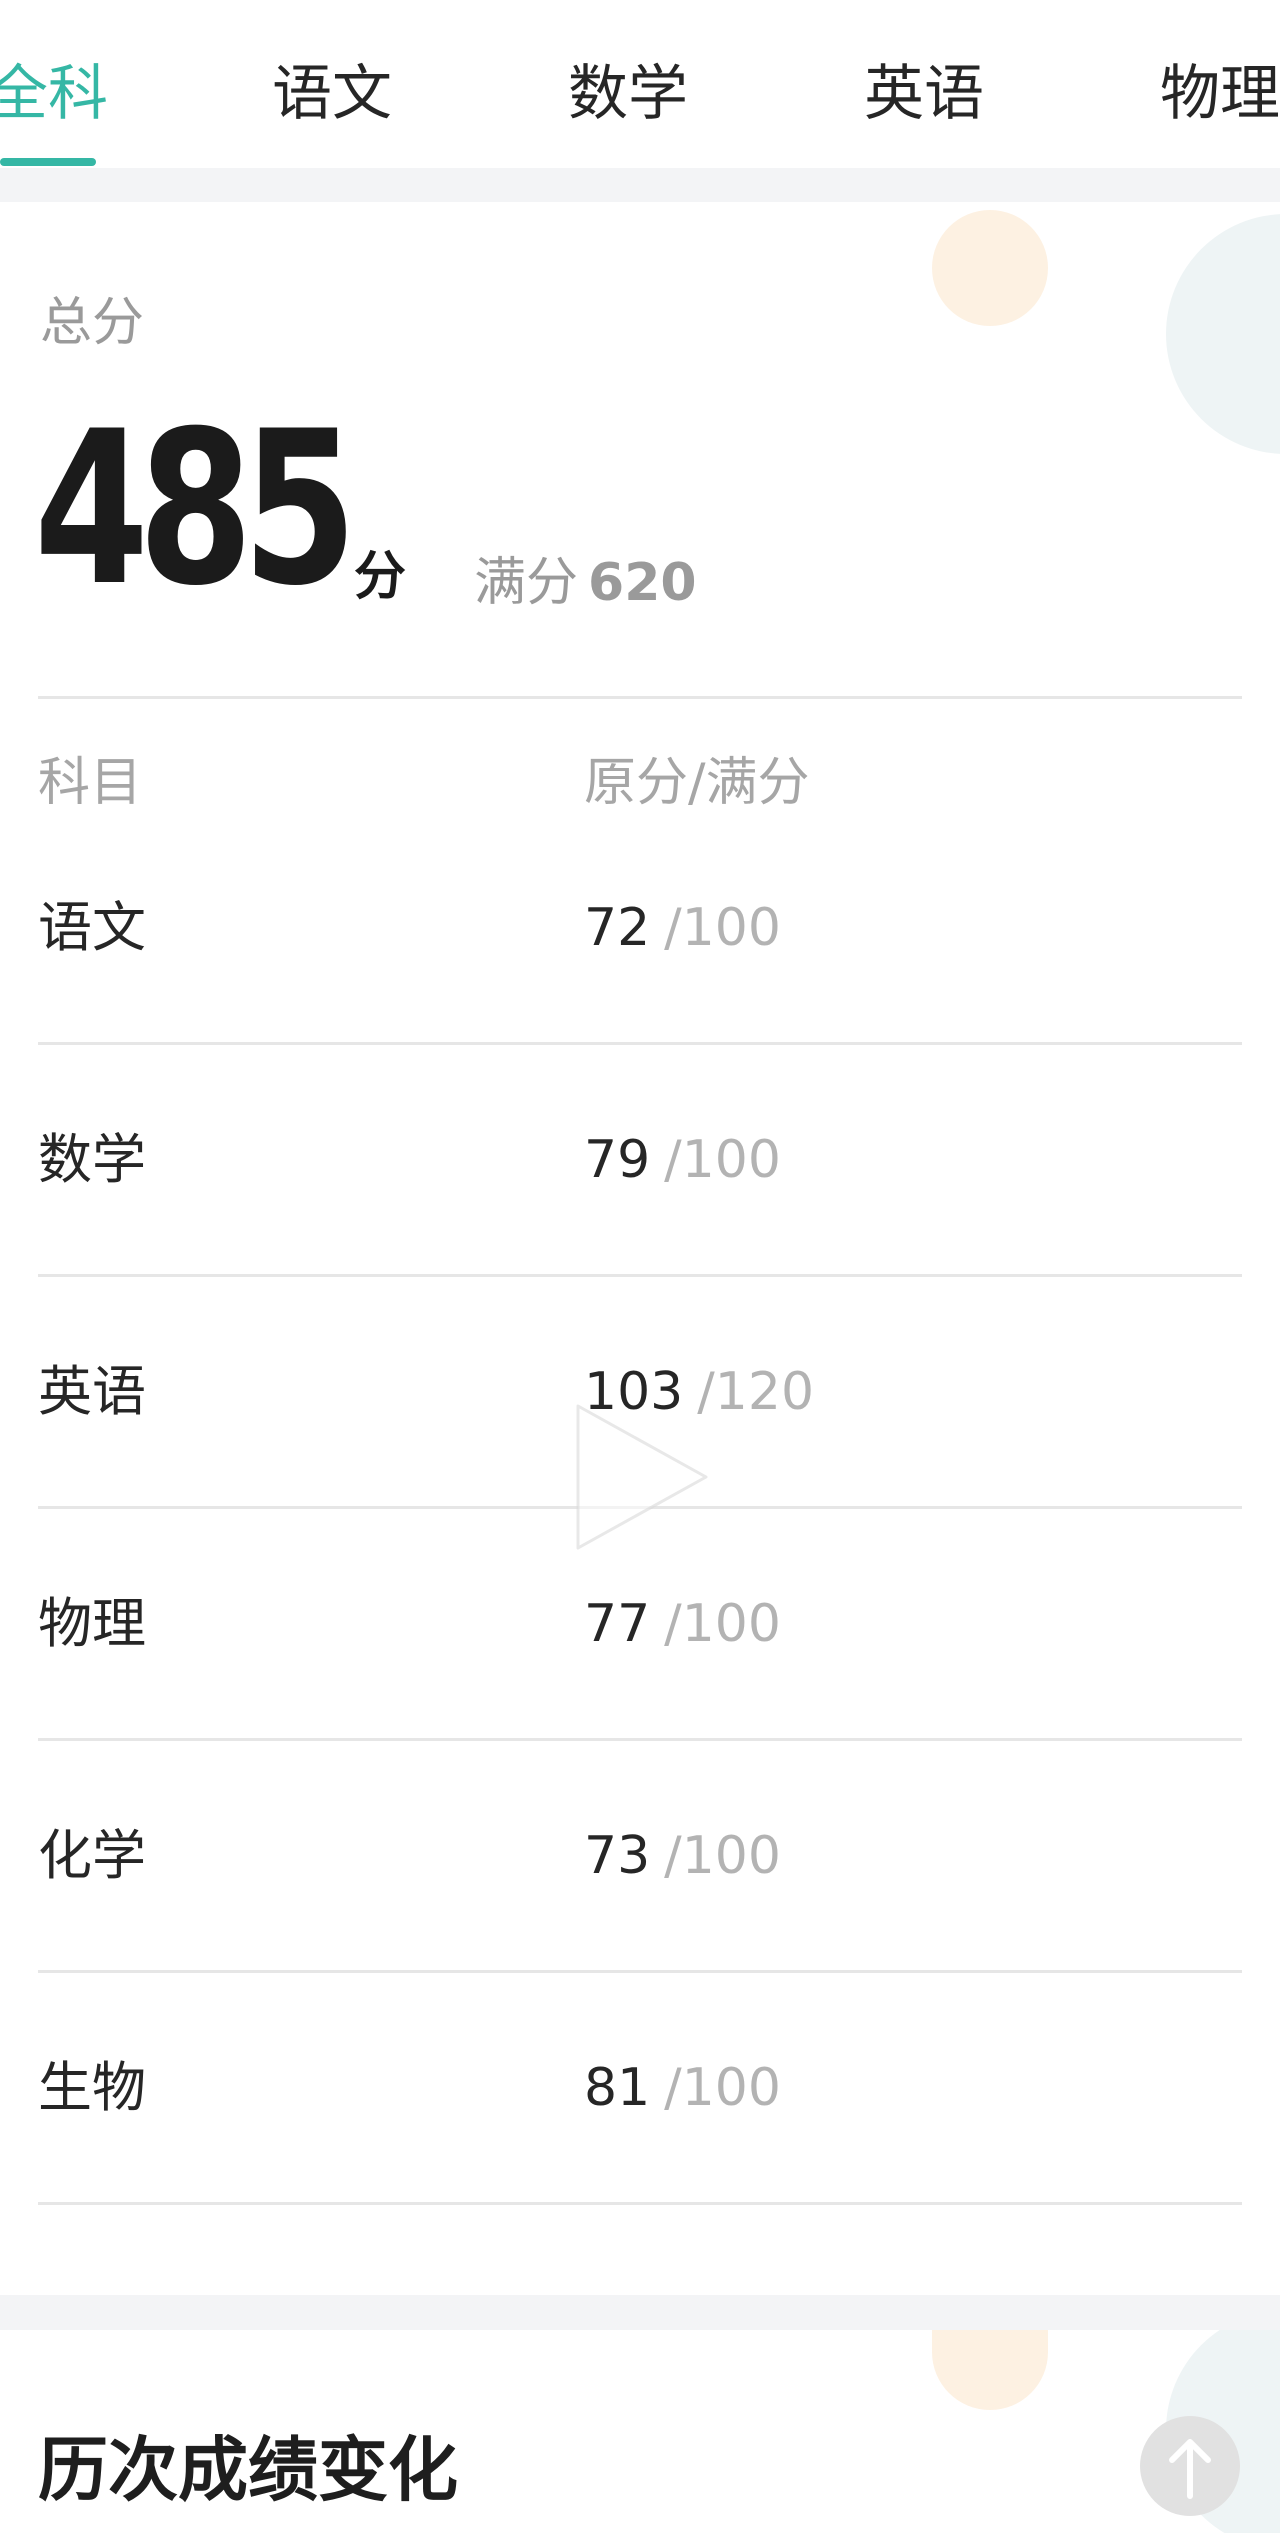  Describe the element at coordinates (640, 1477) in the screenshot. I see `play-icon` at that location.